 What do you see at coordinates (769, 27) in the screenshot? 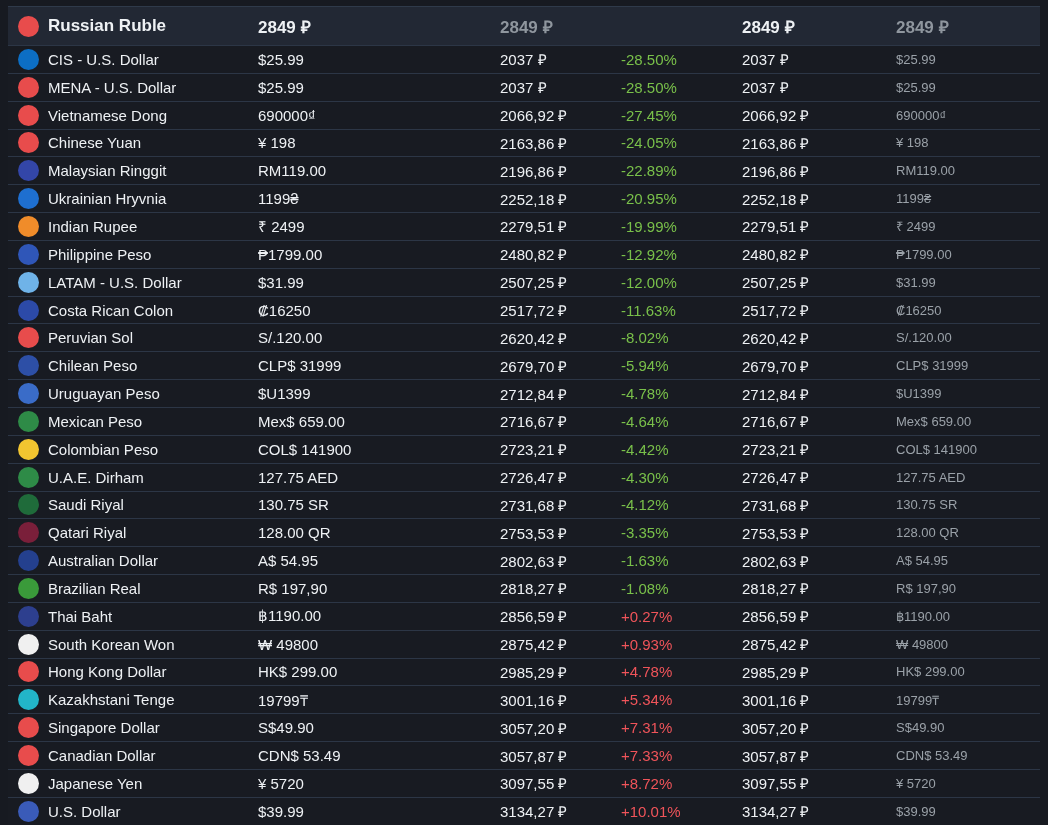
I see `converted-price: 2849 ₽` at bounding box center [769, 27].